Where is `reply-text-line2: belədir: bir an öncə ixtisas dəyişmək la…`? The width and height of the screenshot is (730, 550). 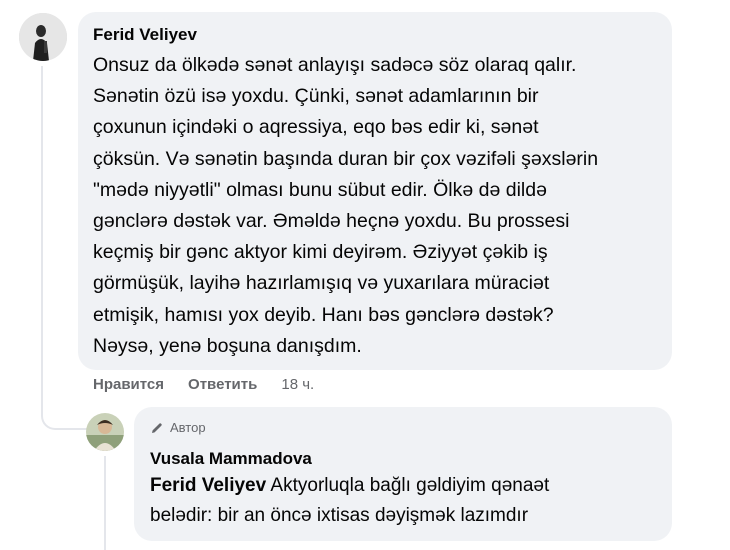 reply-text-line2: belədir: bir an öncə ixtisas dəyişmək la… is located at coordinates (339, 515).